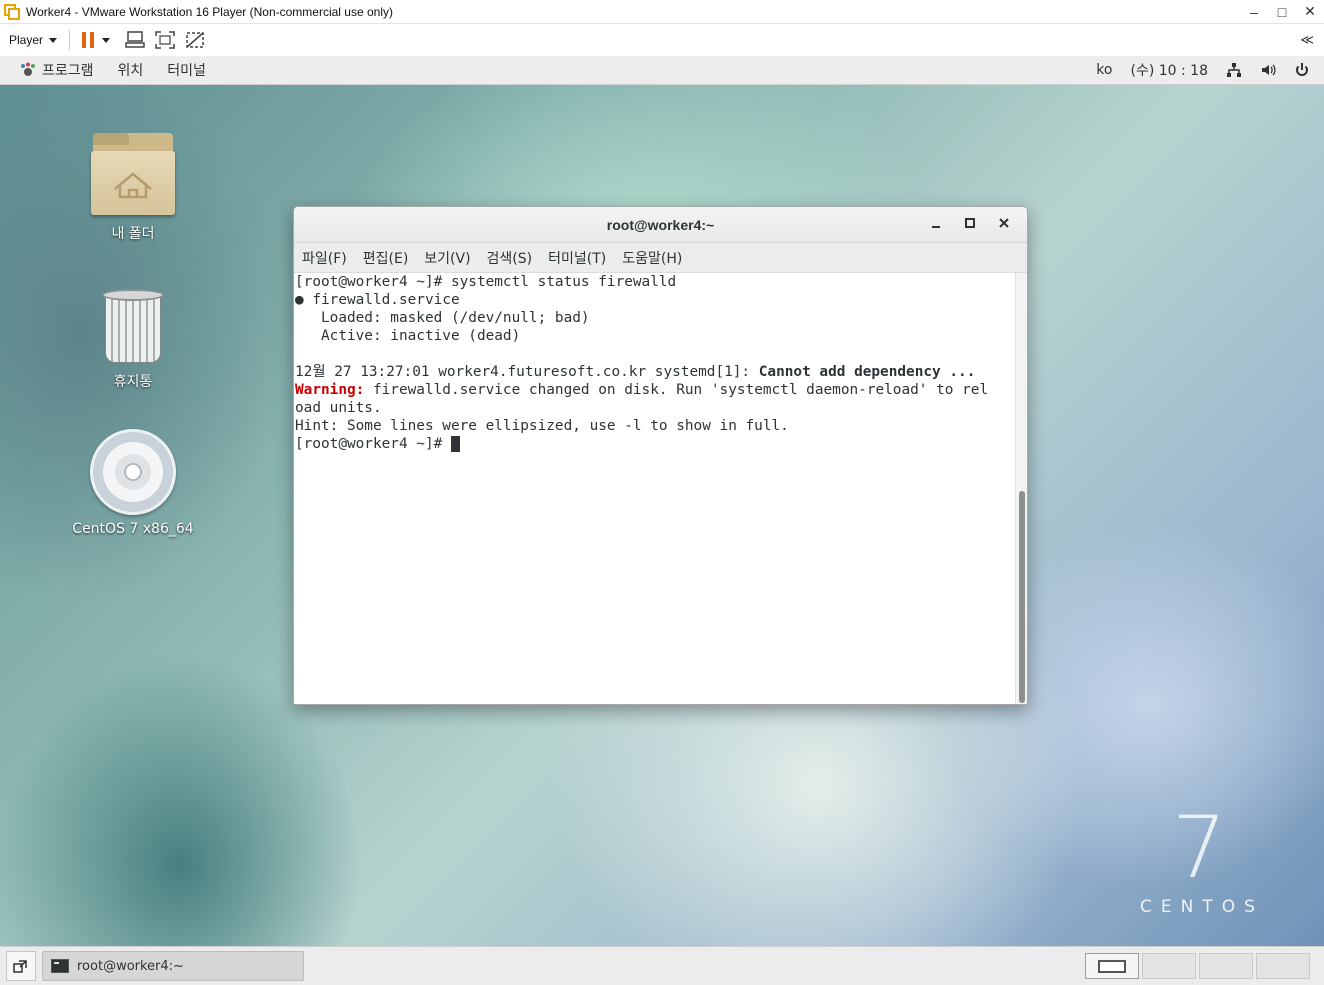  What do you see at coordinates (652, 258) in the screenshot?
I see `menu-help: 도움말(H)` at bounding box center [652, 258].